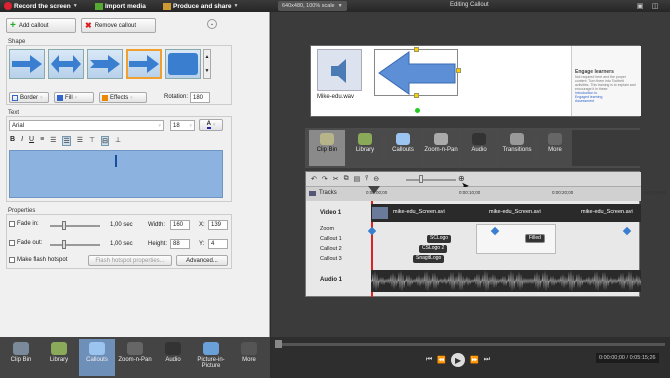  Describe the element at coordinates (144, 64) in the screenshot. I see `shape-arrow-selected` at that location.